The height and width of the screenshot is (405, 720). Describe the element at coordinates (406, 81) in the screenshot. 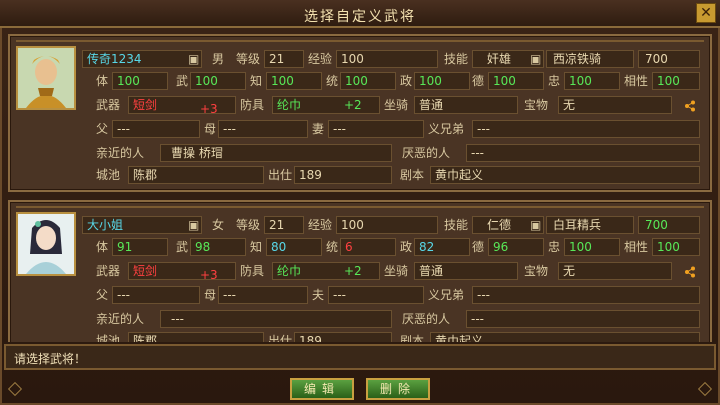

I see `stat-label: 政` at that location.